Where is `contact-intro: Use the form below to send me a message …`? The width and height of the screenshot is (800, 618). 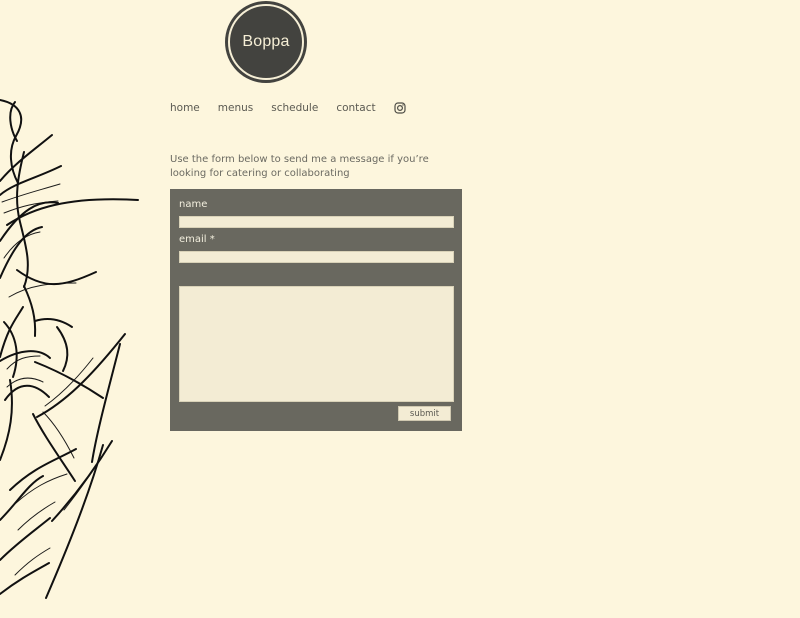
contact-intro: Use the form below to send me a message … is located at coordinates (299, 166).